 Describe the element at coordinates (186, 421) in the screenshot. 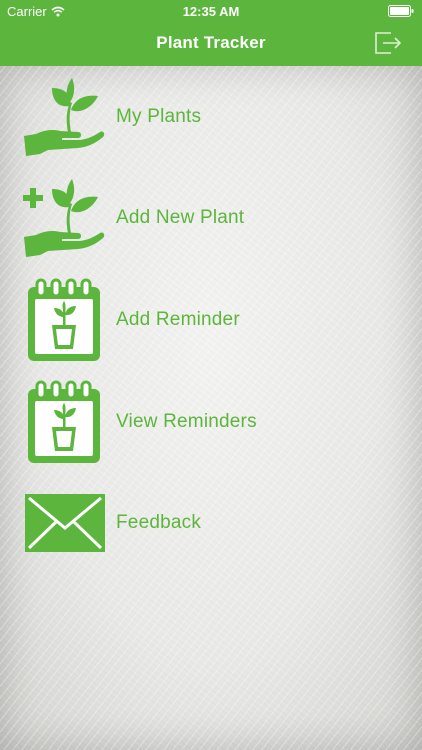

I see `menu-item-label: View Reminders` at that location.